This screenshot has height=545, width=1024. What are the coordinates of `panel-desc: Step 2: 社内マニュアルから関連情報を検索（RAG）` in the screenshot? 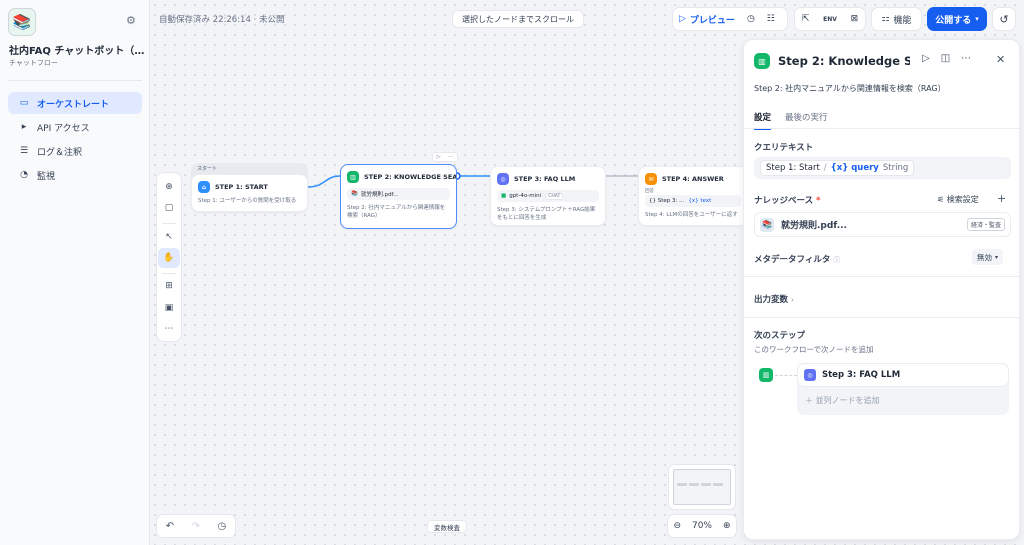 It's located at (850, 88).